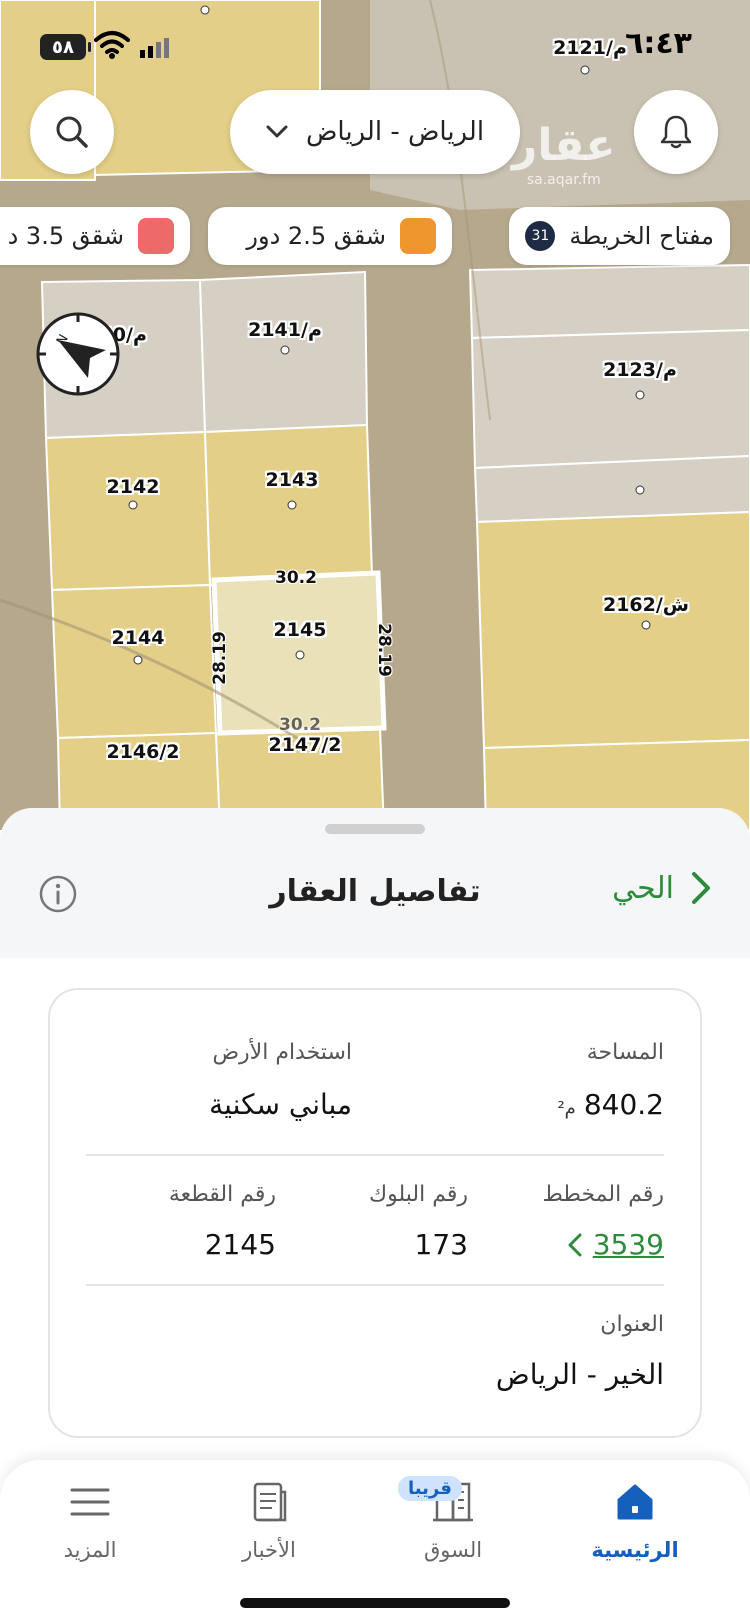 This screenshot has width=750, height=1621. I want to click on battery-icon: ٥٨, so click(65, 47).